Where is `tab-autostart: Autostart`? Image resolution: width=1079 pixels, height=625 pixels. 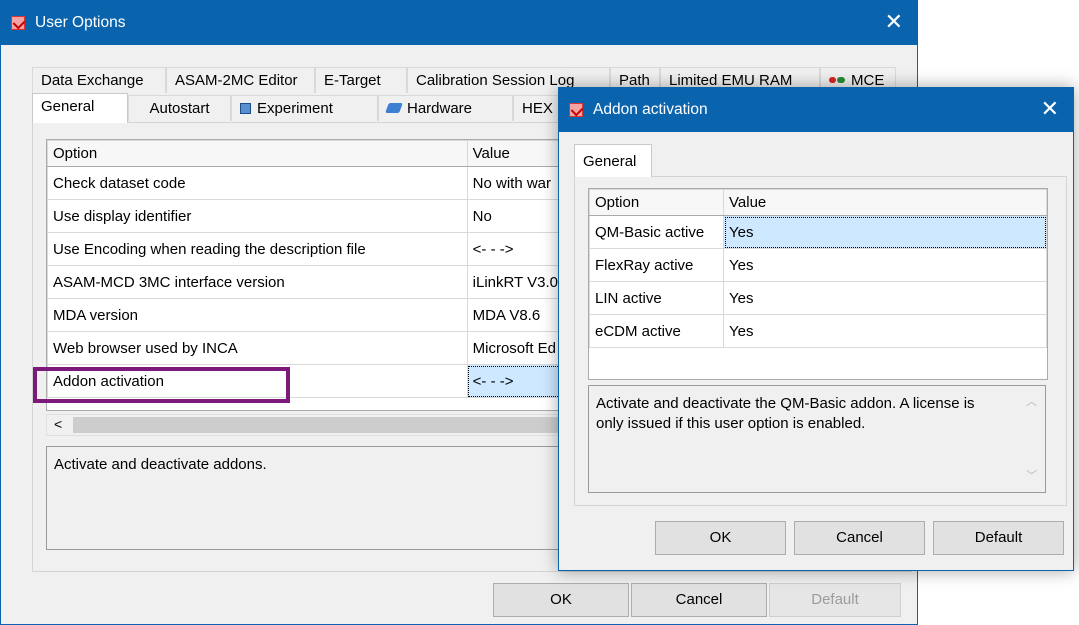 tab-autostart: Autostart is located at coordinates (179, 108).